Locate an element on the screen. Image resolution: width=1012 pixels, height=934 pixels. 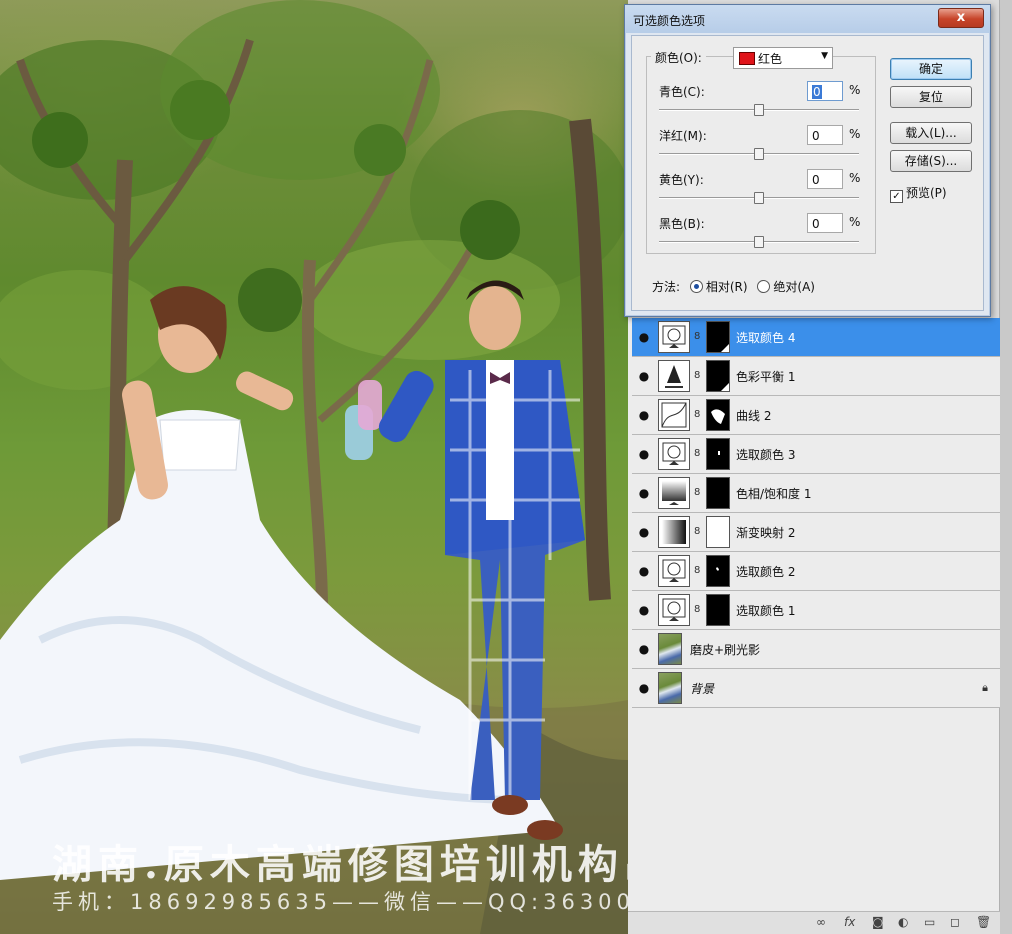
layers-panel-footer: ∞ fx ◙ ◐ ▭ ◻ 🗑︎ is located at coordinates (814, 922).